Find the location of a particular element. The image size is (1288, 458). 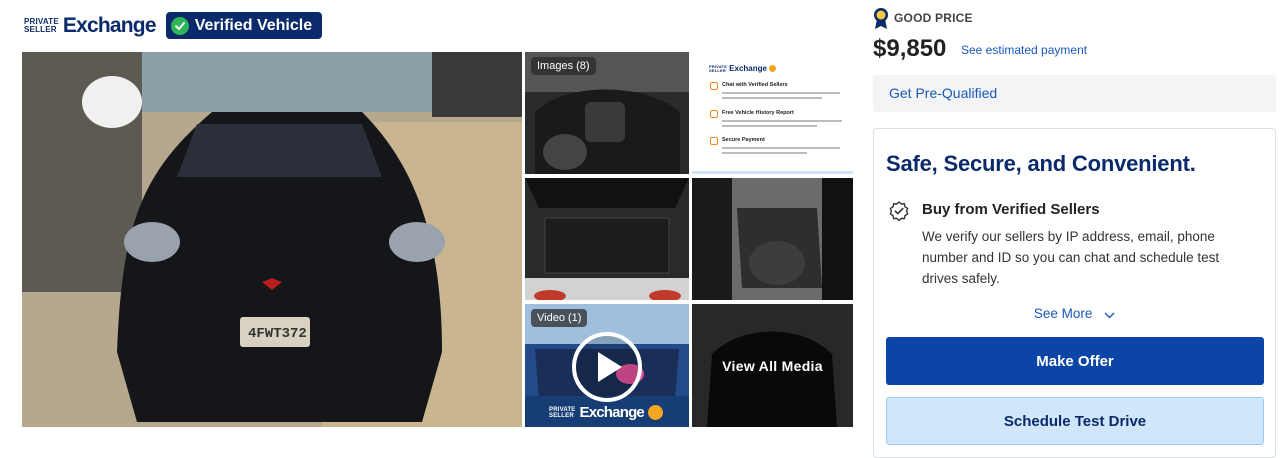

medal-icon is located at coordinates (881, 18).